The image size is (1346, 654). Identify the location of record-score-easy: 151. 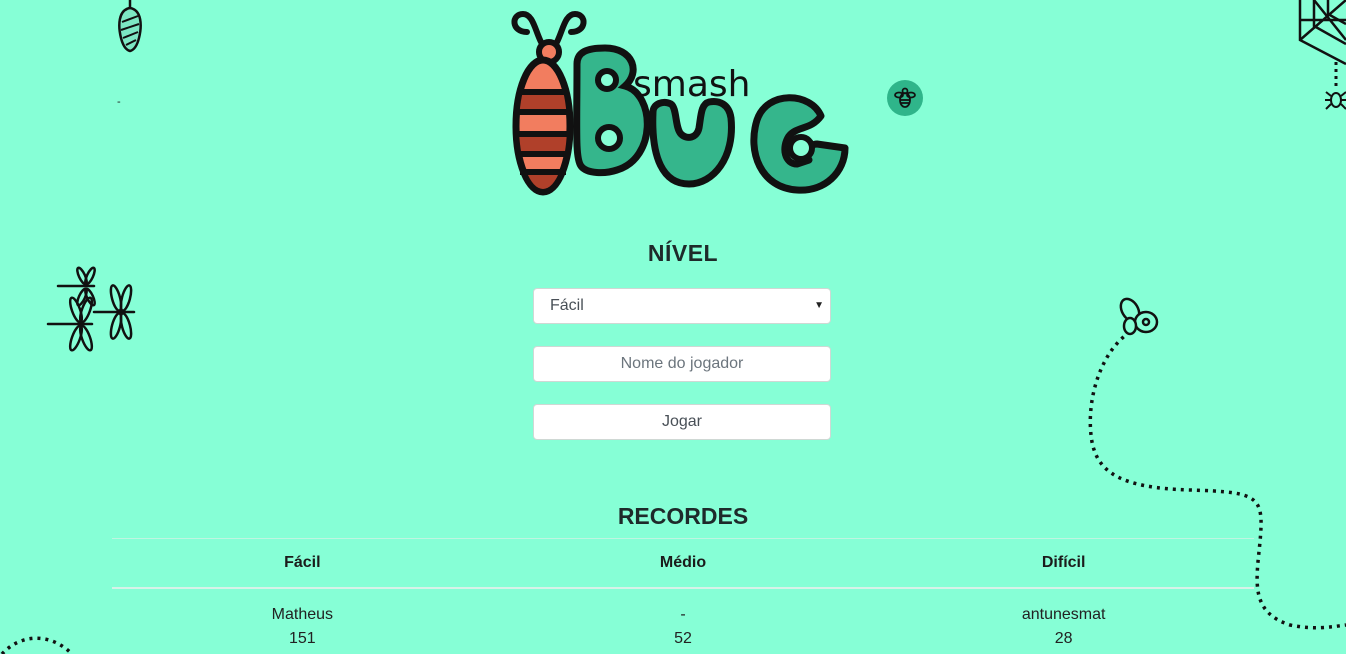
(302, 638).